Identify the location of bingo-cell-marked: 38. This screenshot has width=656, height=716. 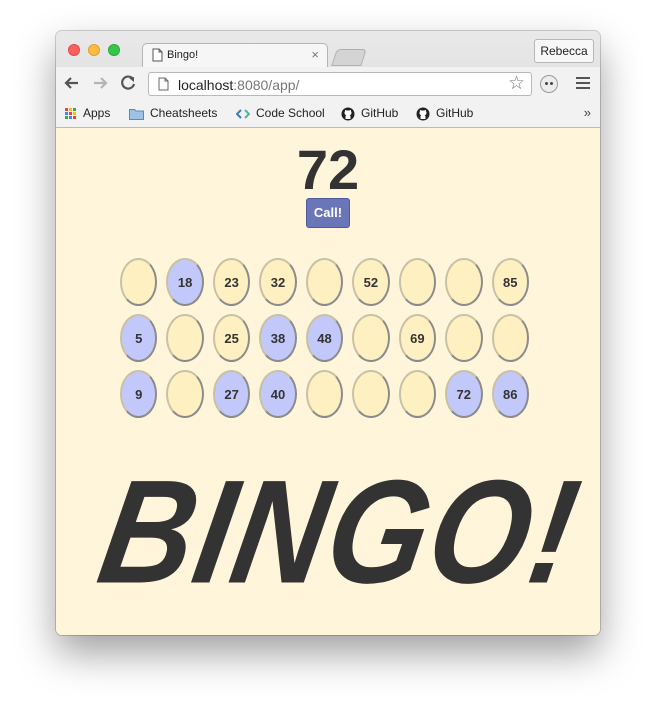
(278, 338).